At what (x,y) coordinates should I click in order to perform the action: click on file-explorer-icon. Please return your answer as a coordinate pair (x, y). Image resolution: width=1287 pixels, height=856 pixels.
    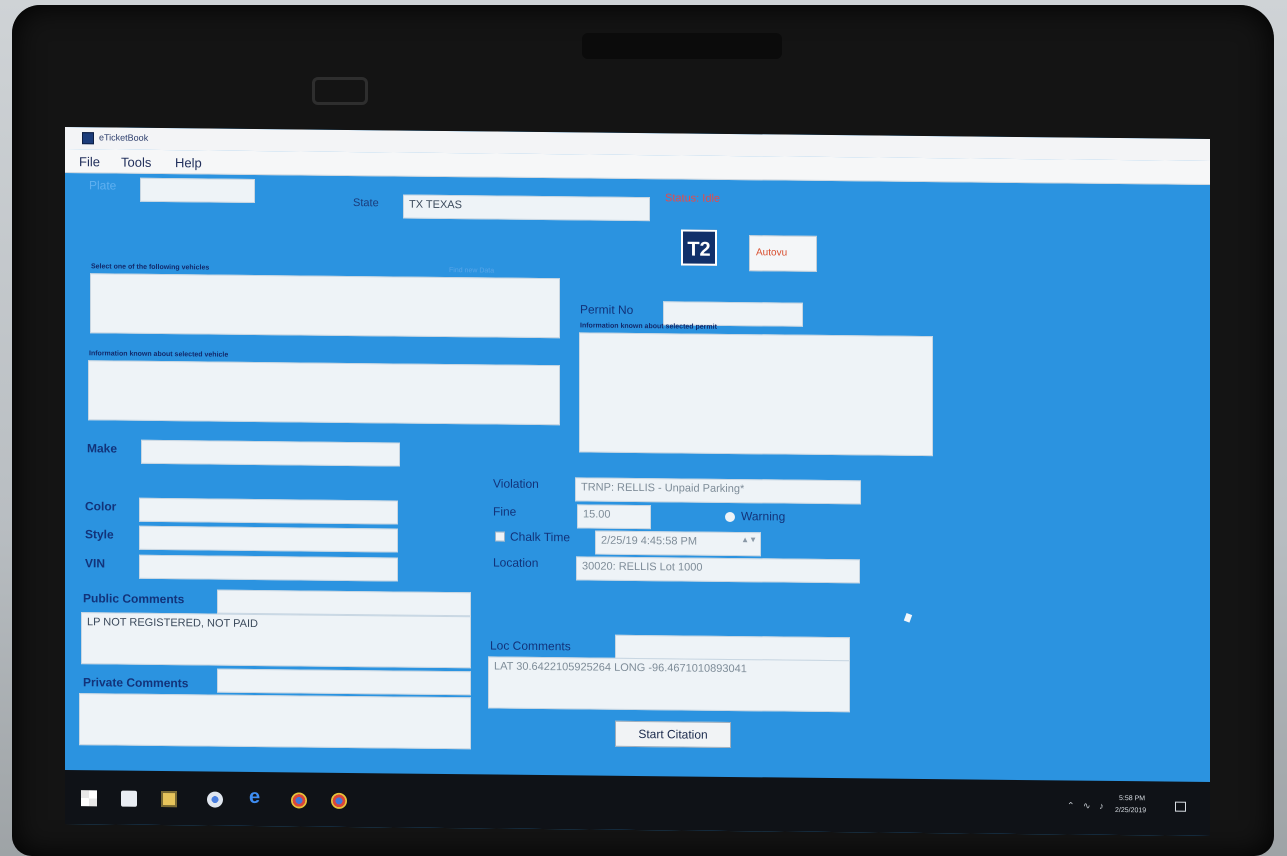
    Looking at the image, I should click on (129, 798).